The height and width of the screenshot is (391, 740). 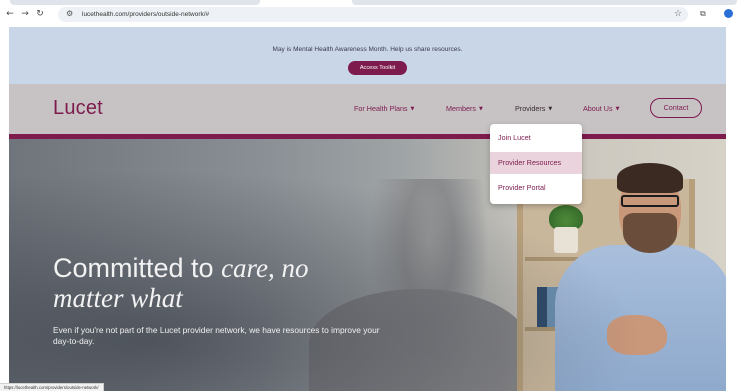 I want to click on forward-arrow-icon: →, so click(x=25, y=14).